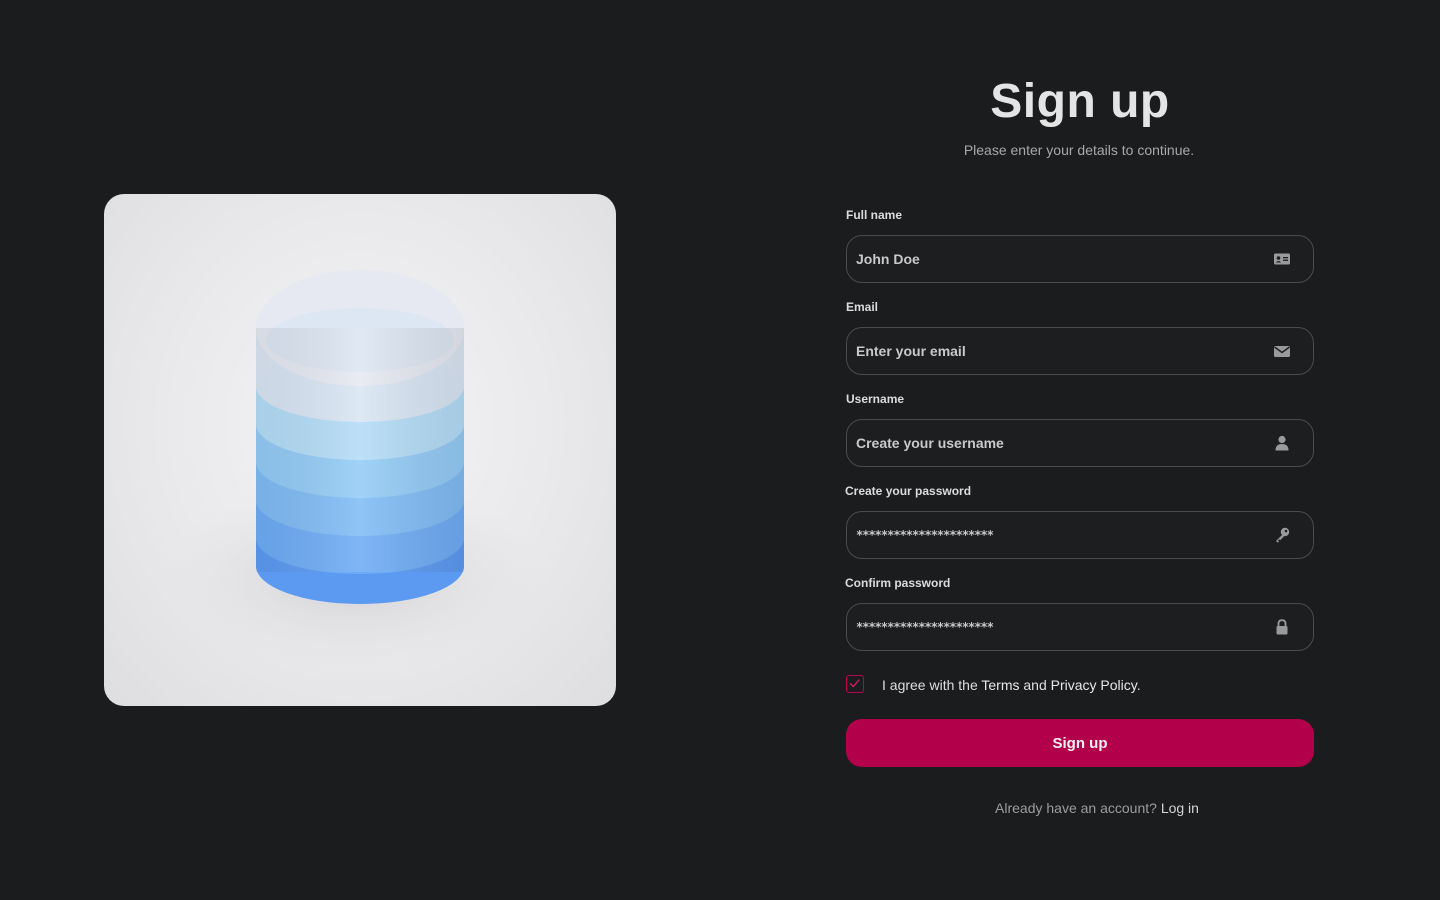  I want to click on confirm-password-value: **********************, so click(925, 627).